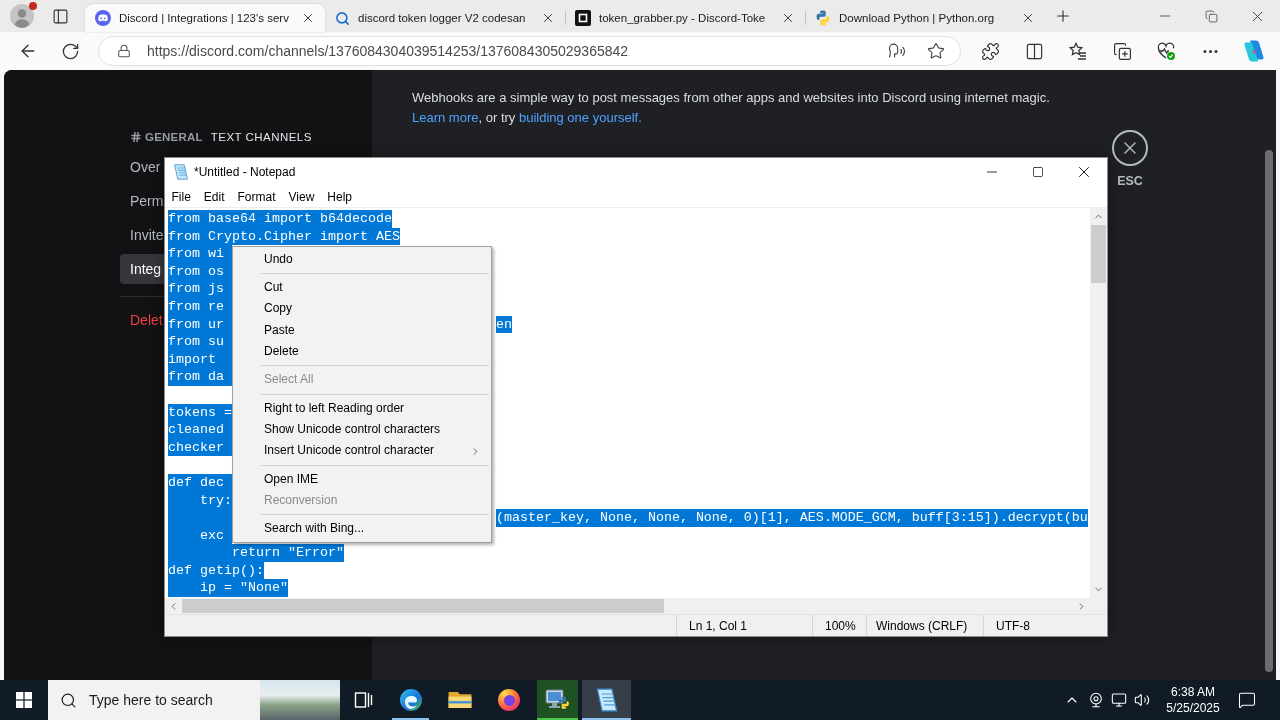 This screenshot has height=720, width=1280. Describe the element at coordinates (103, 18) in the screenshot. I see `discord-icon` at that location.